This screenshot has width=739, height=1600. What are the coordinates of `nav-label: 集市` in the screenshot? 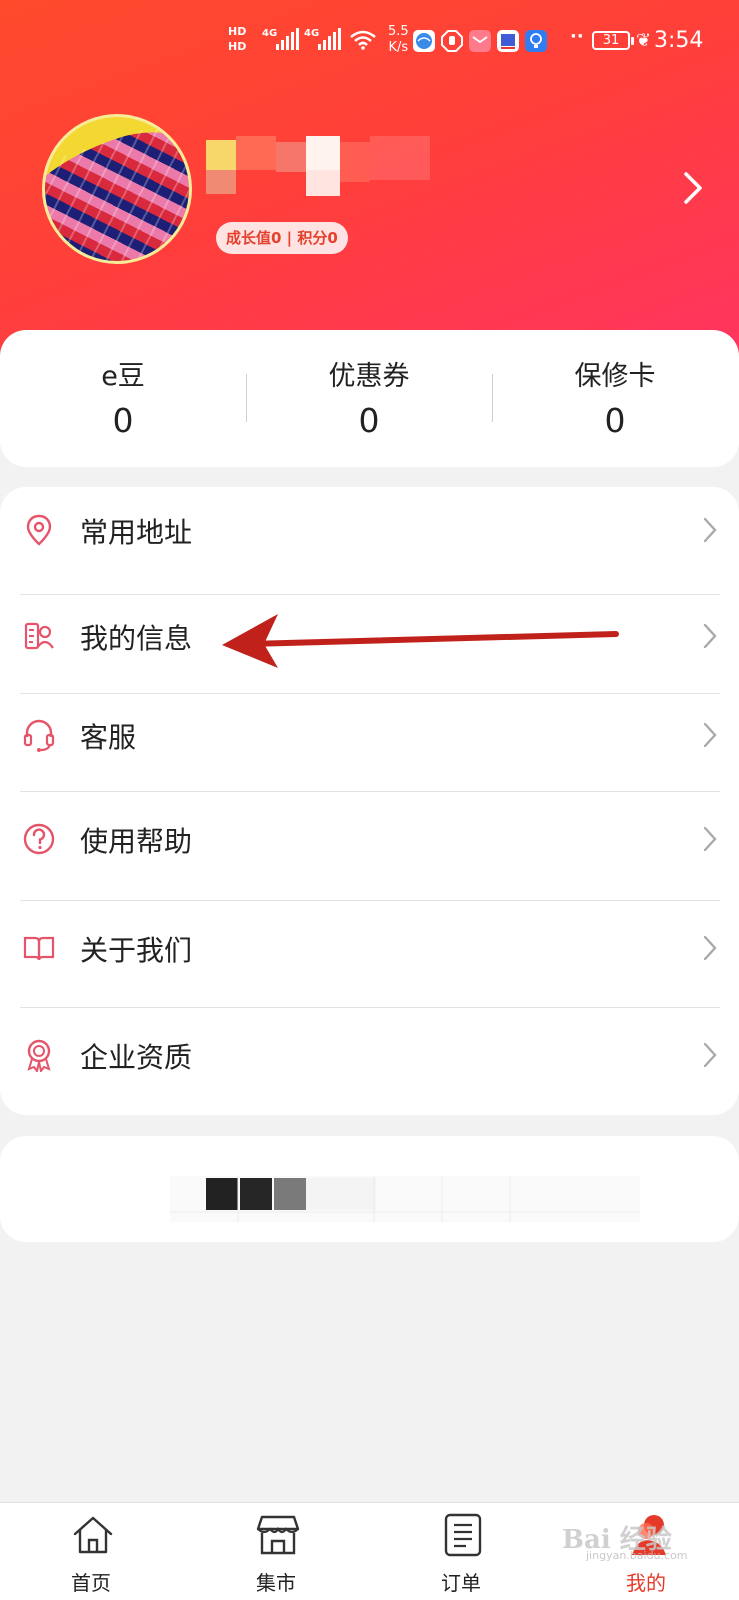 It's located at (276, 1583).